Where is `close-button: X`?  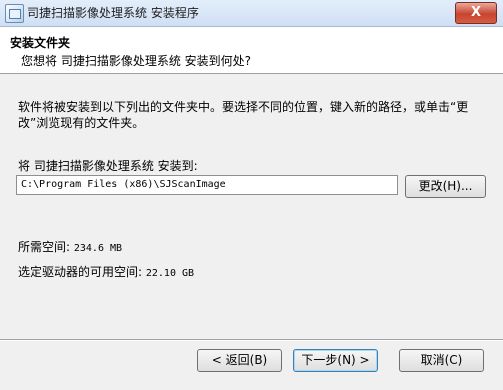 close-button: X is located at coordinates (476, 13).